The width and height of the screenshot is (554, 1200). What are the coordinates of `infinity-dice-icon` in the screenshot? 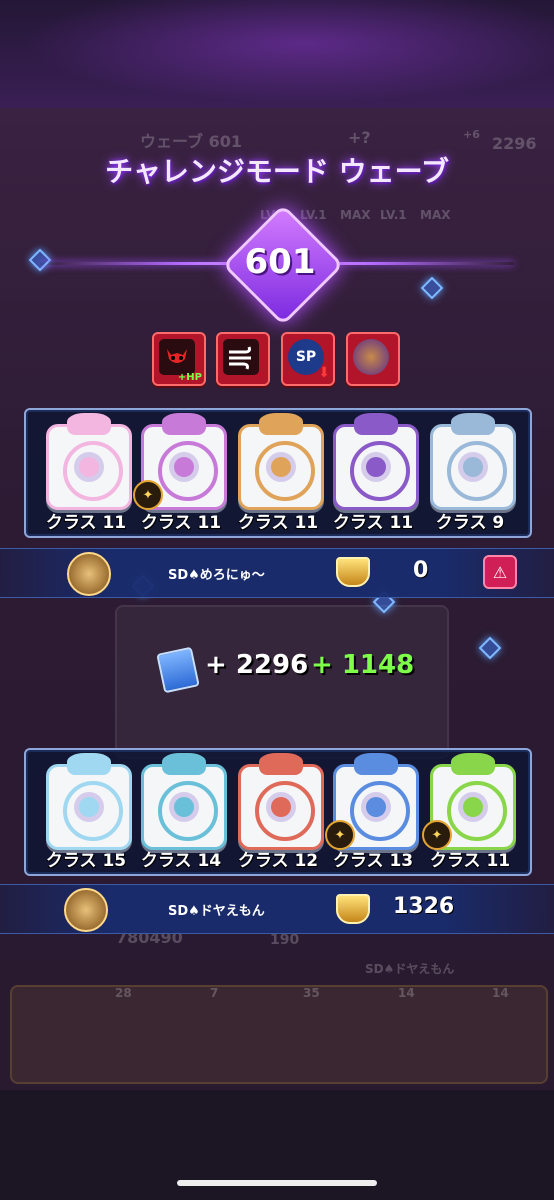 It's located at (89, 461).